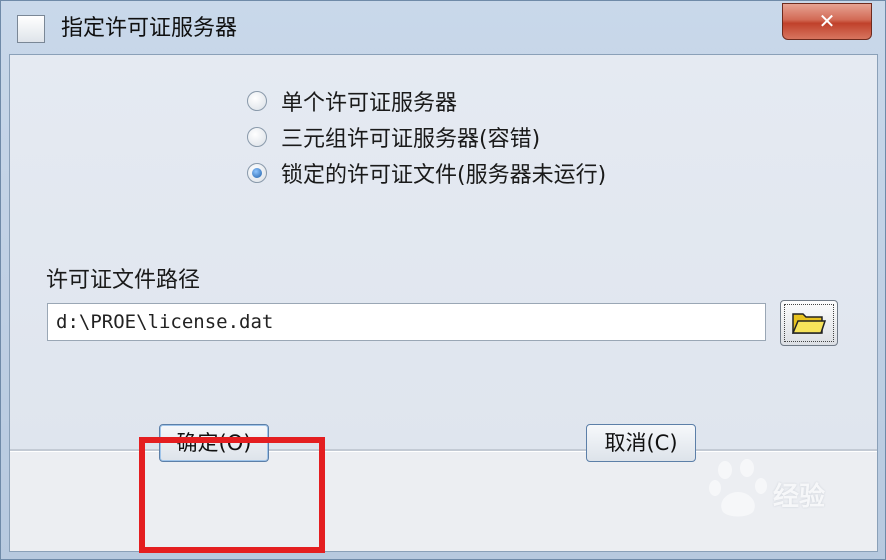  Describe the element at coordinates (738, 488) in the screenshot. I see `paw-logo-icon` at that location.